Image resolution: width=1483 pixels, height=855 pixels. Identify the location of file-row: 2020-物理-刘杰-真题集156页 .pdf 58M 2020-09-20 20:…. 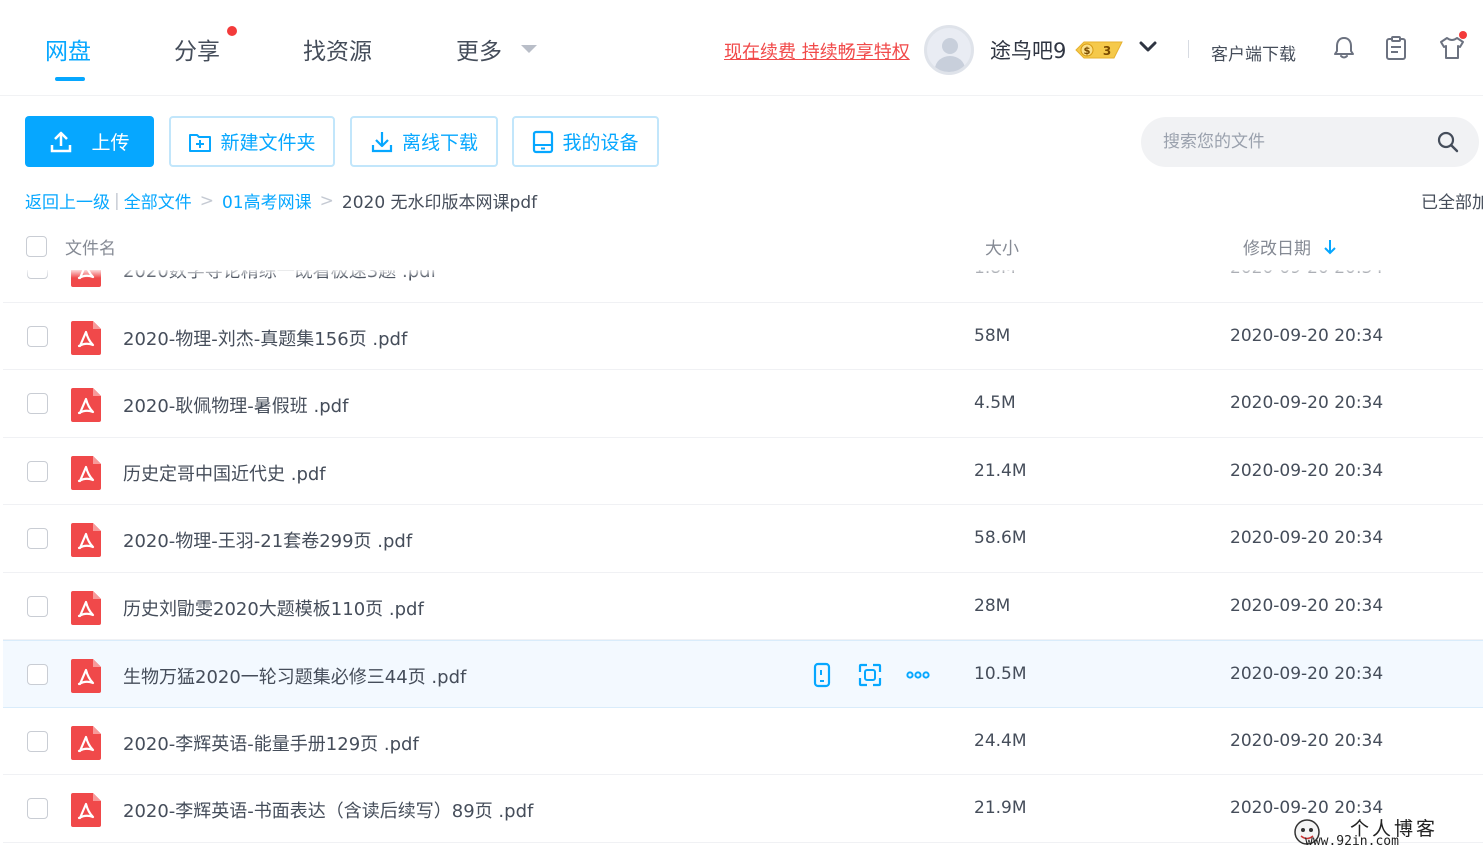
(743, 336).